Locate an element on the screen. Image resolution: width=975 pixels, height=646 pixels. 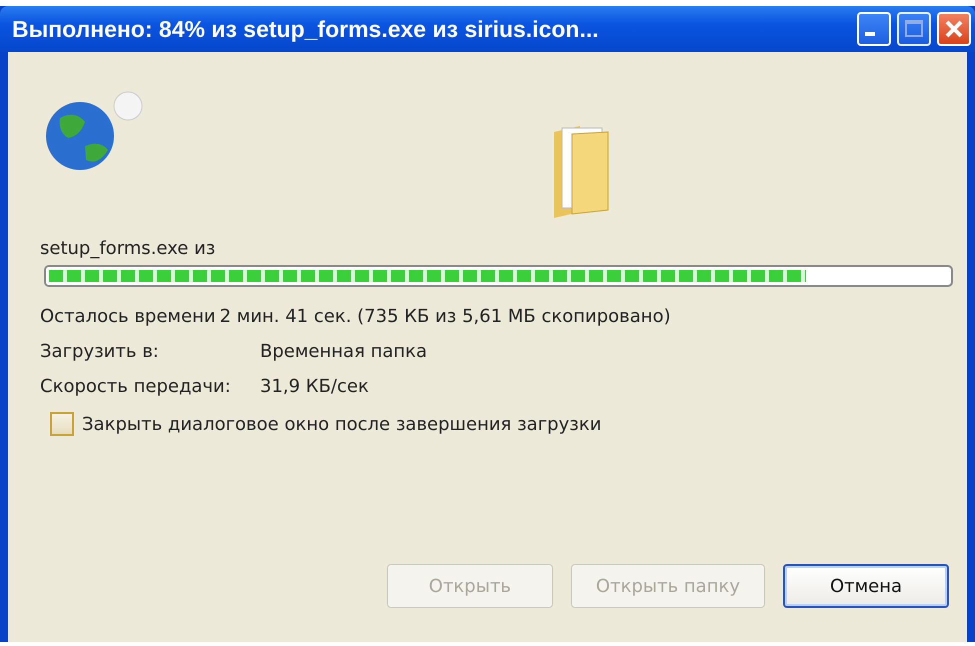
checkbox is located at coordinates (62, 424).